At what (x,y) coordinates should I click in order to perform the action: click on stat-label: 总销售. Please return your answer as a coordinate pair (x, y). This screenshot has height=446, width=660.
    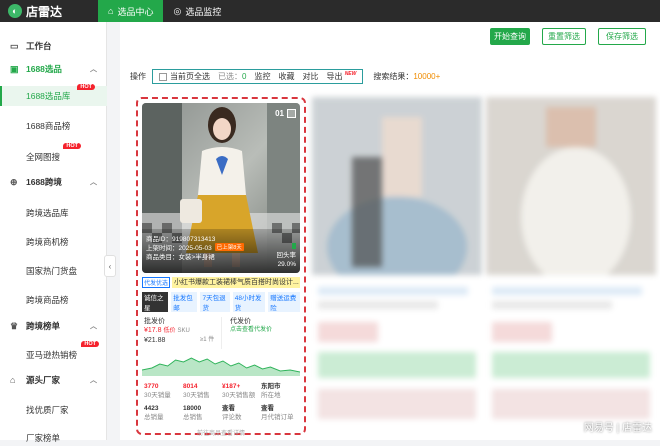
    Looking at the image, I should click on (193, 417).